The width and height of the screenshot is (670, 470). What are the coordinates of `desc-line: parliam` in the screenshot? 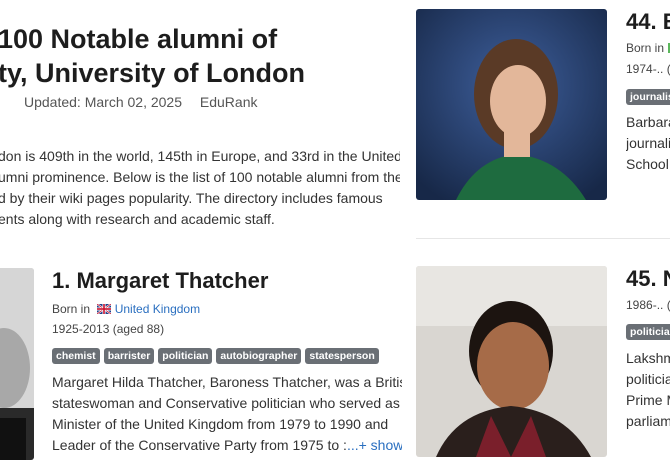 It's located at (648, 421).